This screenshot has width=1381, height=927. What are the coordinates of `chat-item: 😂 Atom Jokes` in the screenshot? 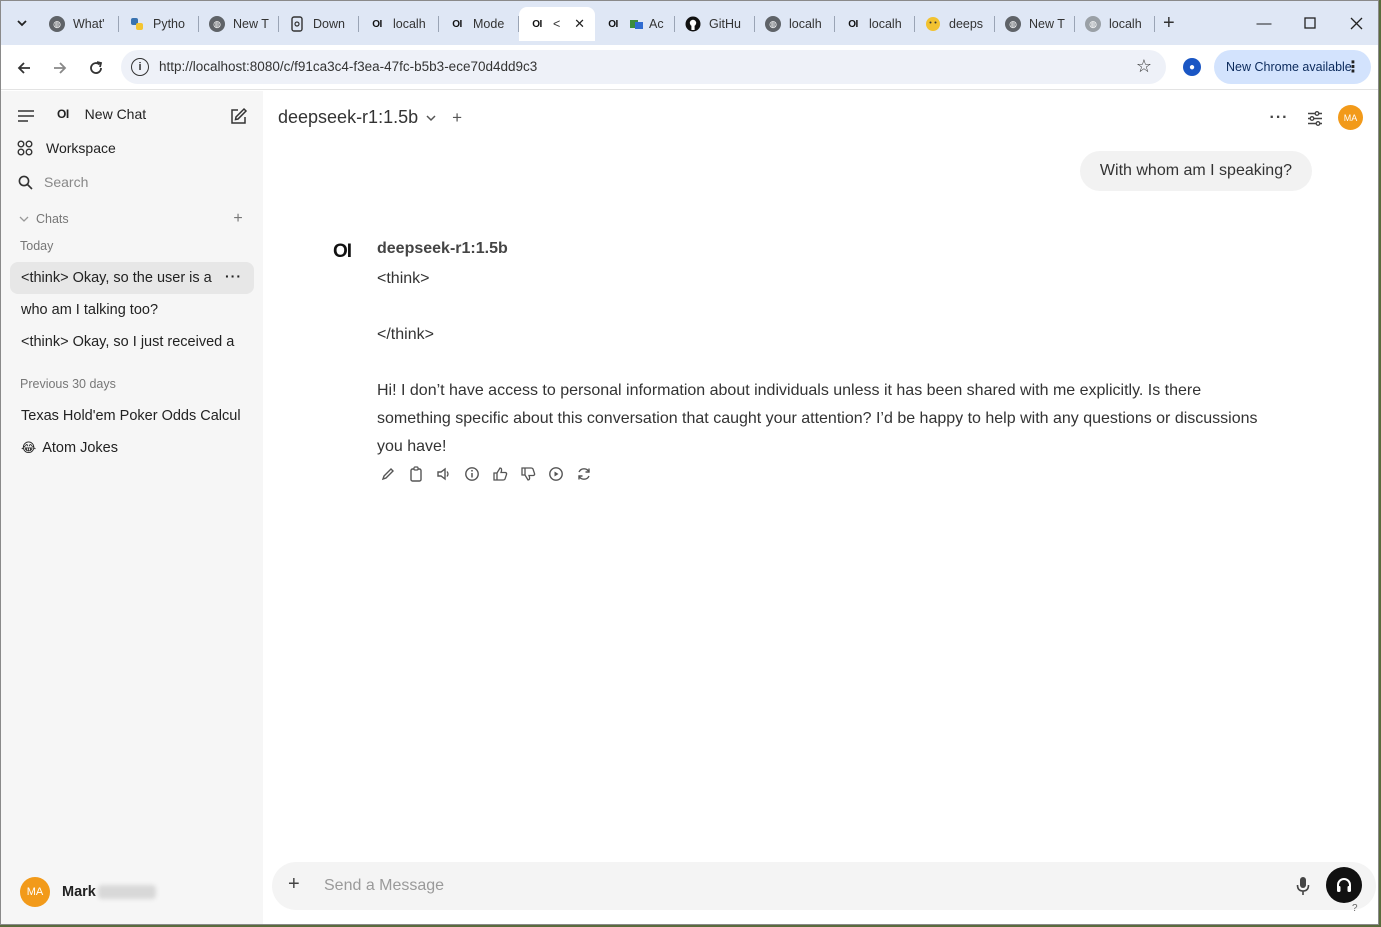 It's located at (132, 448).